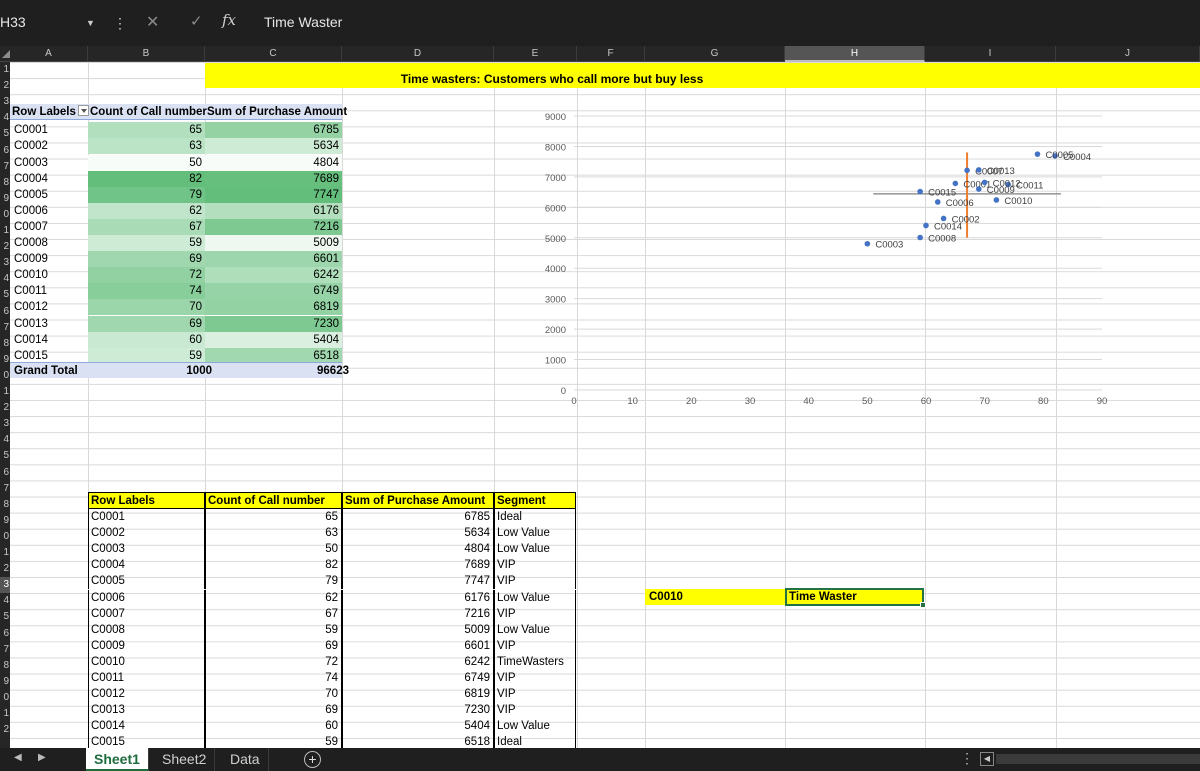 The image size is (1200, 771). I want to click on pivot2-amount-cell: 7689, so click(418, 565).